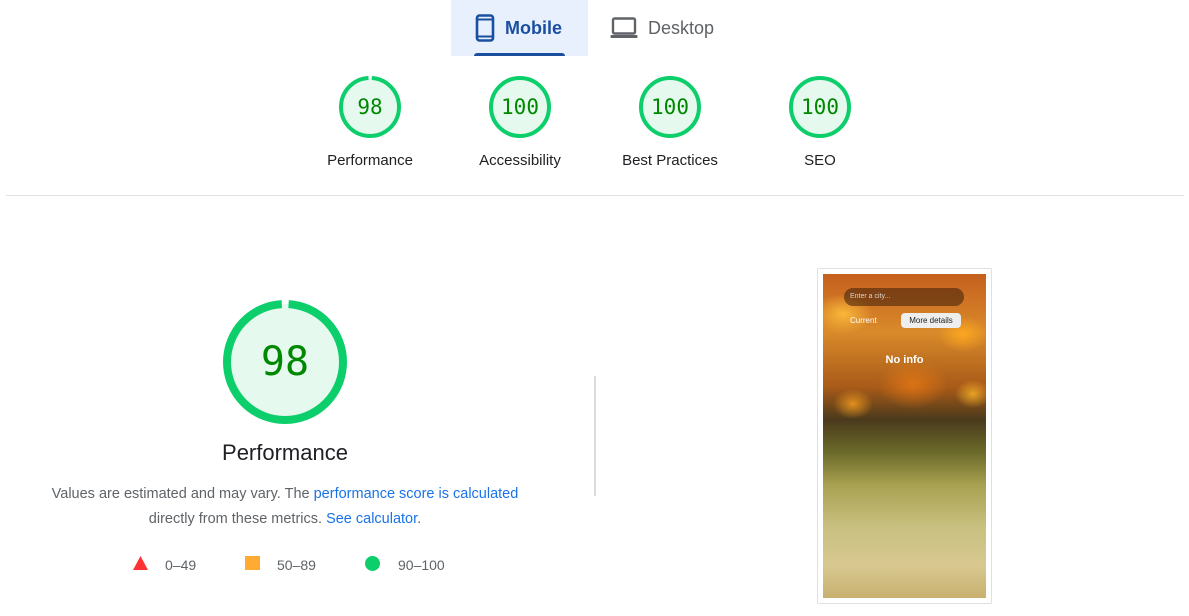 The height and width of the screenshot is (616, 1189). I want to click on desc-text: directly from these metrics., so click(237, 519).